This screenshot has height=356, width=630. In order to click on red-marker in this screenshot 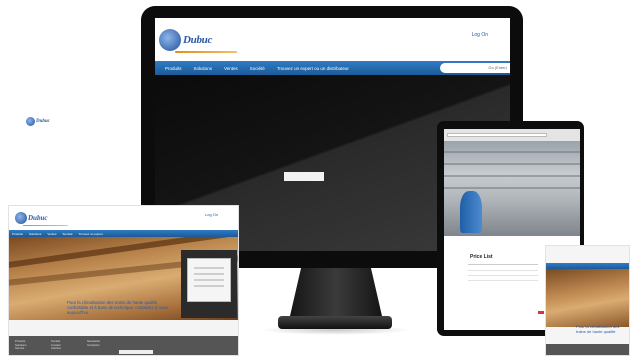, I will do `click(541, 312)`.